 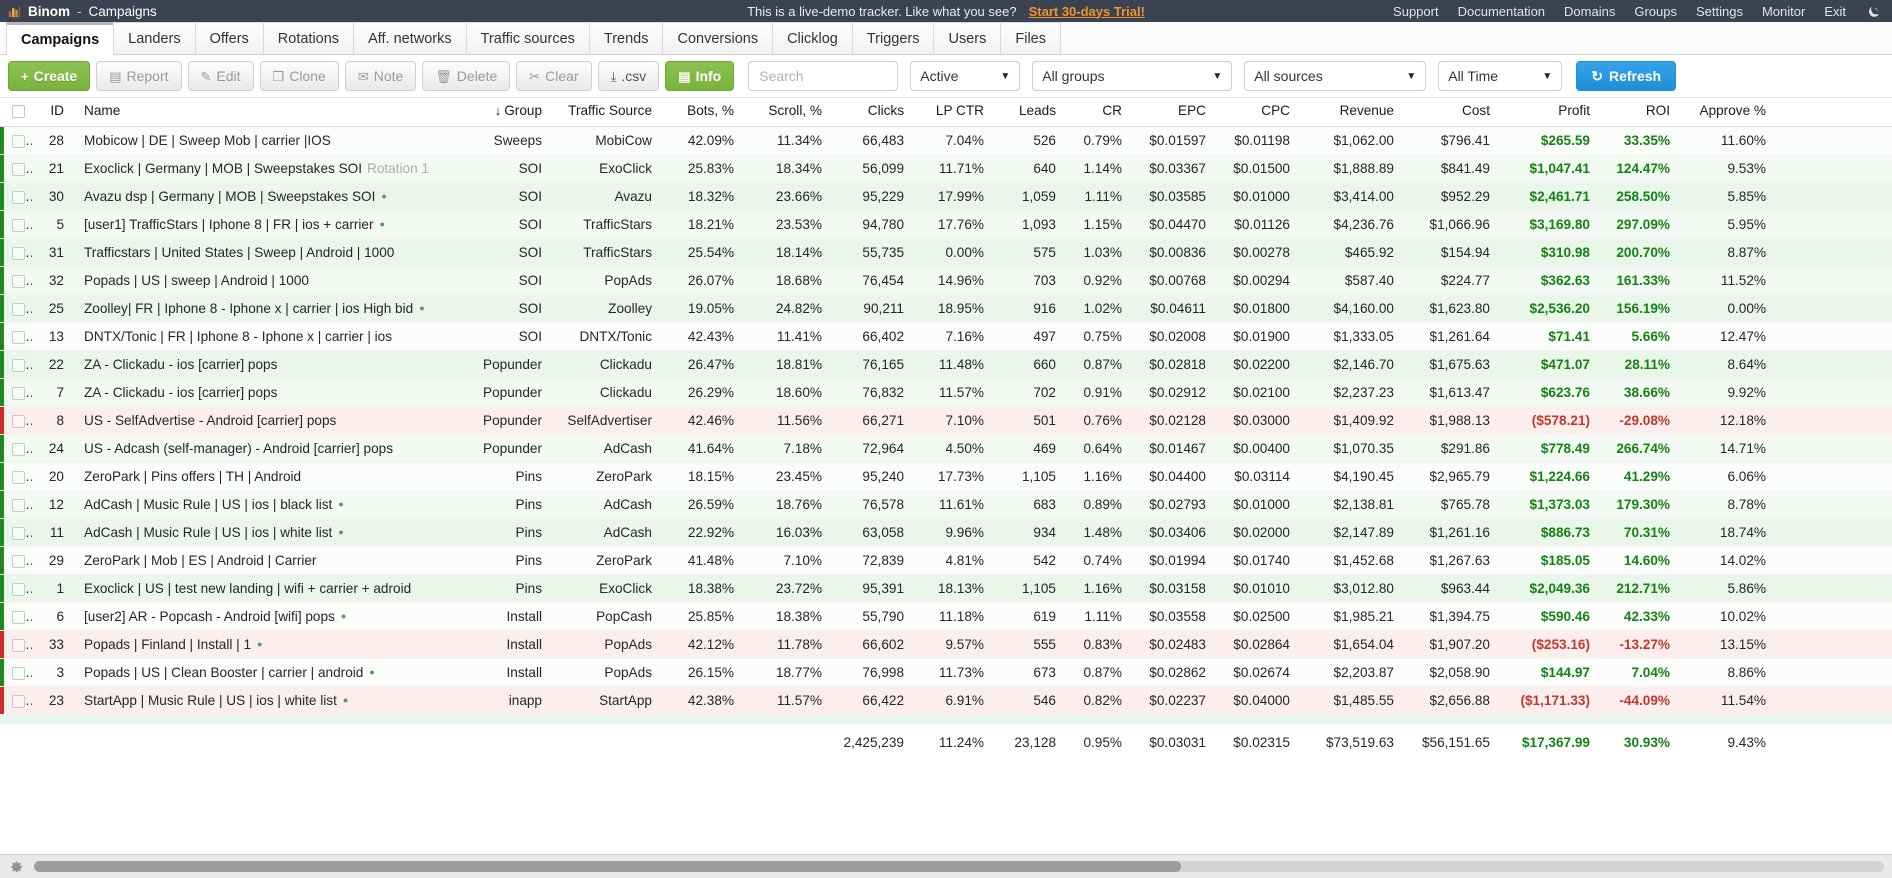 What do you see at coordinates (1258, 112) in the screenshot?
I see `header-cpc: CPC` at bounding box center [1258, 112].